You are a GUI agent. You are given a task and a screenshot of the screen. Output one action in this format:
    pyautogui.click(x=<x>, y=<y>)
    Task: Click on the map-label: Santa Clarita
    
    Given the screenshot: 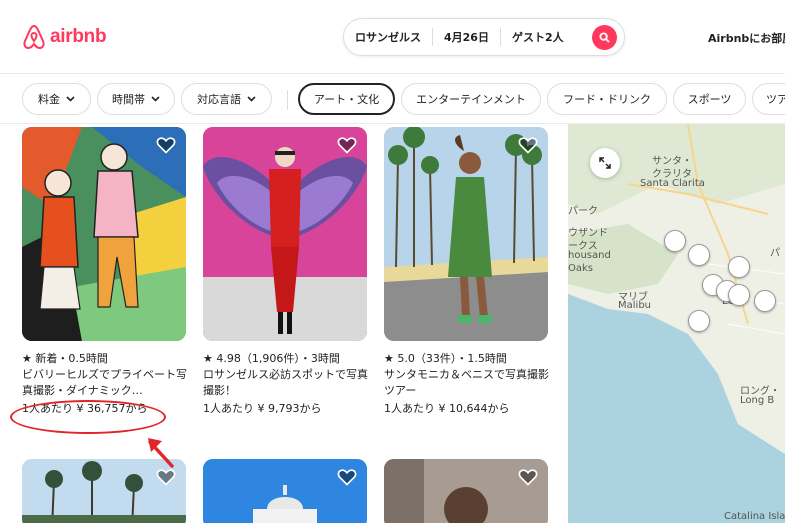 What is the action you would take?
    pyautogui.click(x=672, y=183)
    